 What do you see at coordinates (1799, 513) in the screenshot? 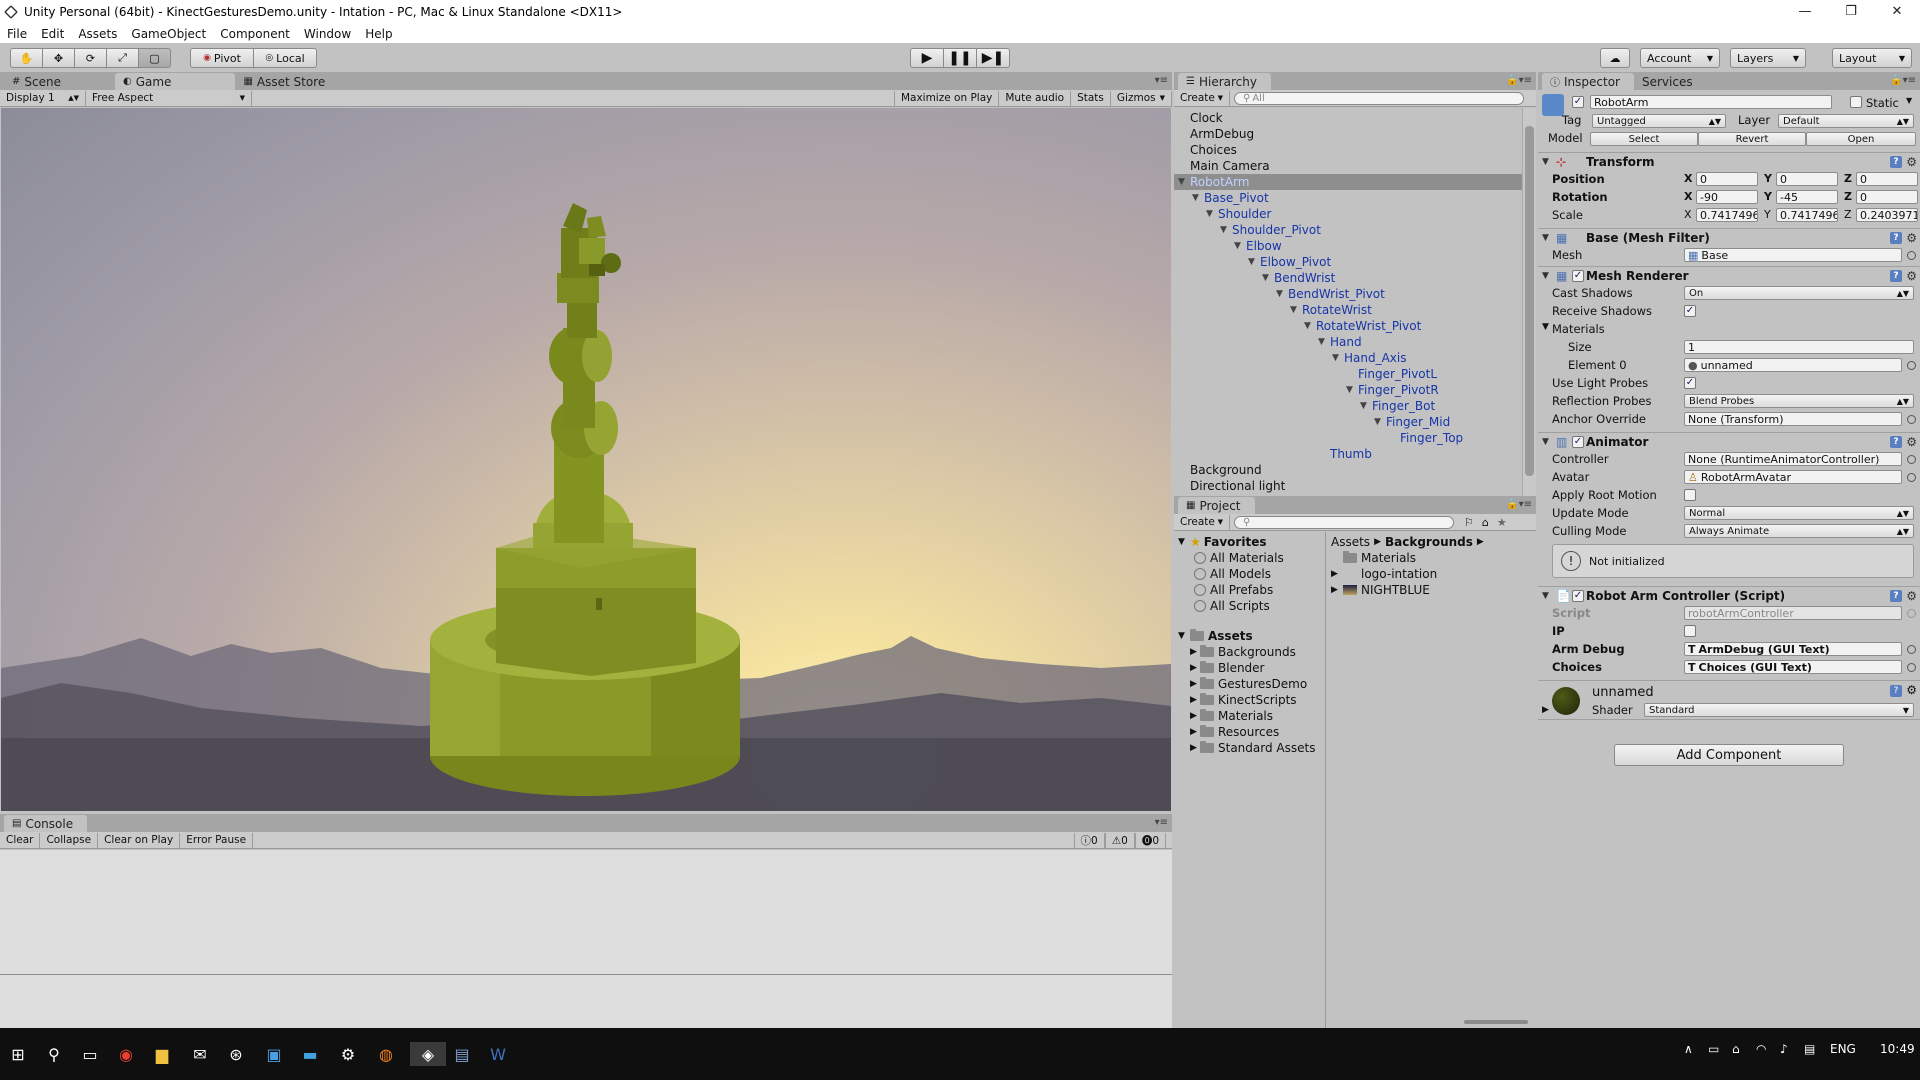
I see `update-mode-dropdown: Normal ▲▼` at bounding box center [1799, 513].